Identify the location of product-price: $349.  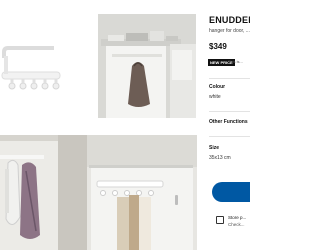
(218, 46).